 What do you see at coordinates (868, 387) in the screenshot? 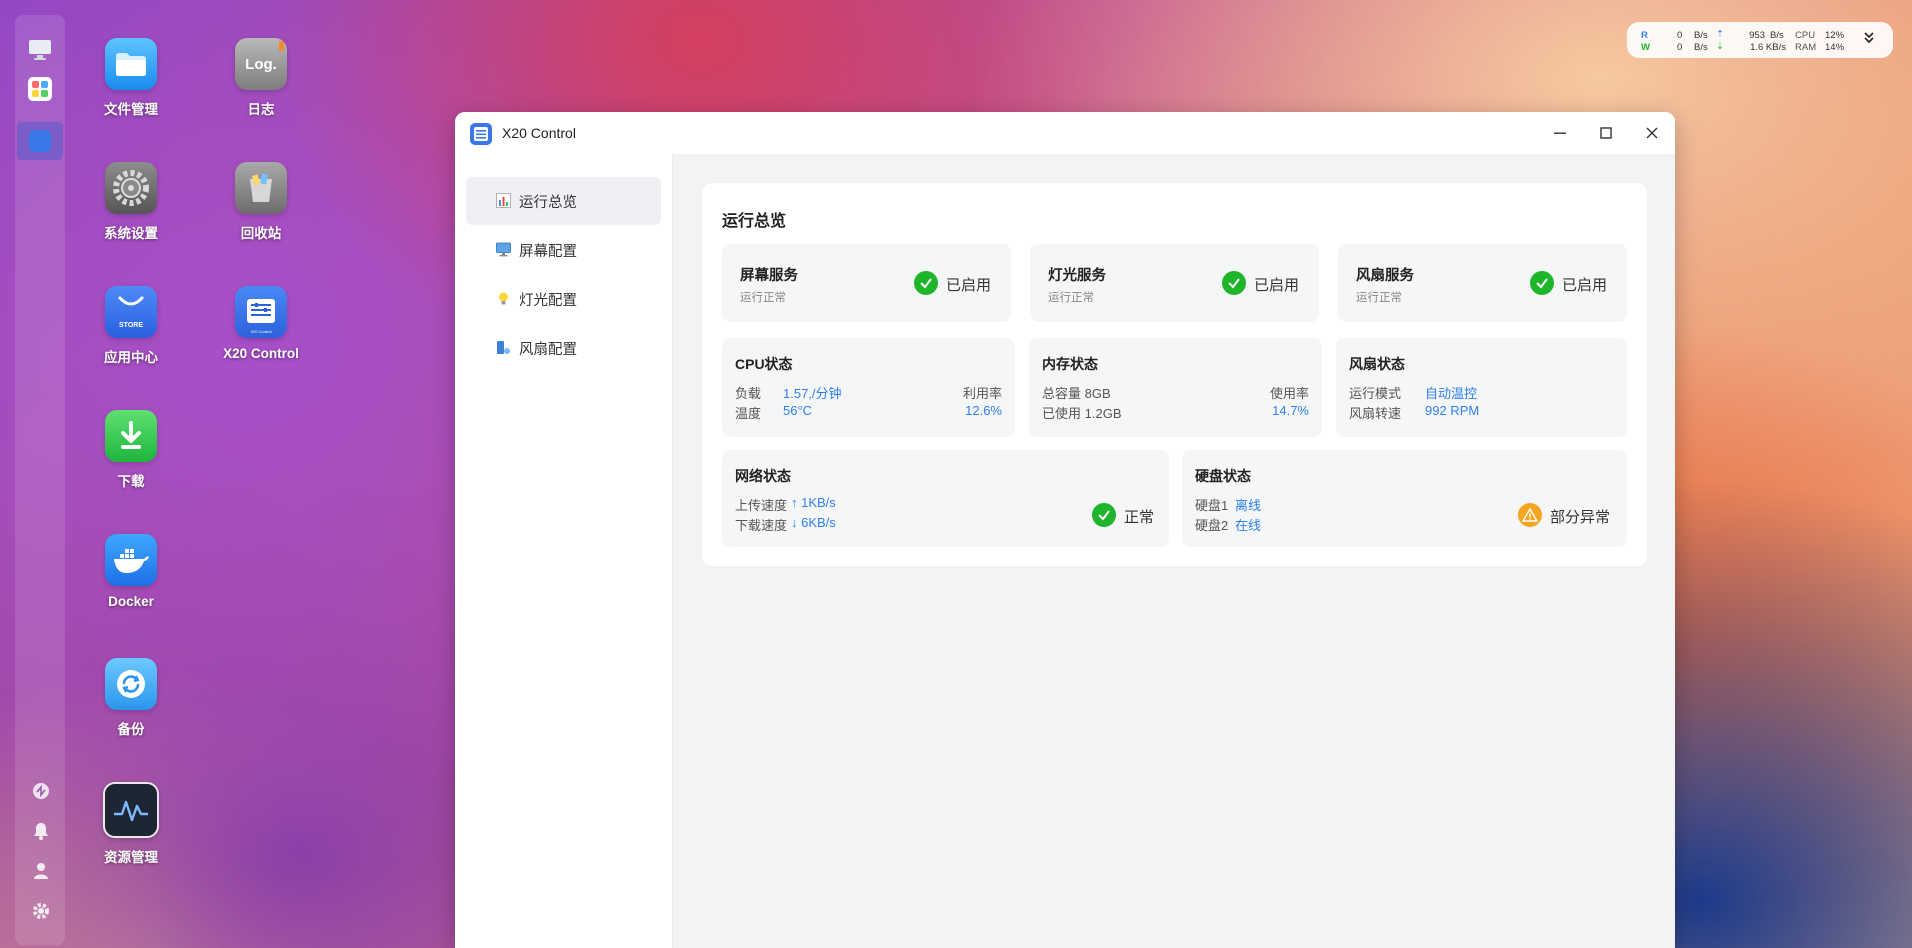
I see `cpu-status-card: CPU状态 负载 1.57,/分钟 利用率 温度 56°C 12.6%` at bounding box center [868, 387].